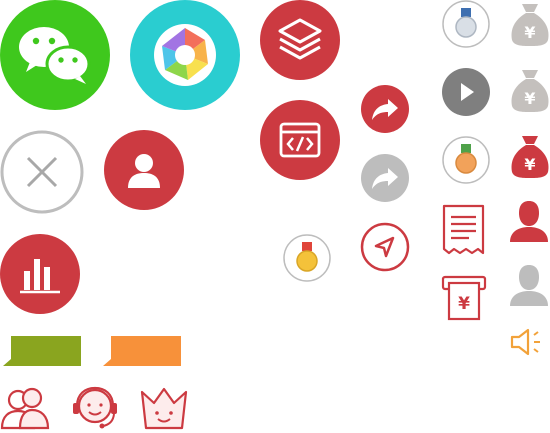 This screenshot has width=550, height=433. What do you see at coordinates (185, 55) in the screenshot?
I see `camera-aperture-icon` at bounding box center [185, 55].